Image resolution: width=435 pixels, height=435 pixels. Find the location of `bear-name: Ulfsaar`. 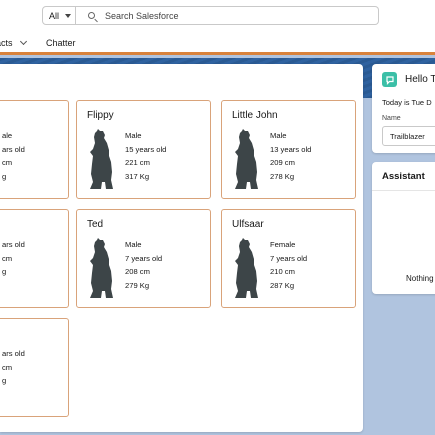

bear-name: Ulfsaar is located at coordinates (248, 224).